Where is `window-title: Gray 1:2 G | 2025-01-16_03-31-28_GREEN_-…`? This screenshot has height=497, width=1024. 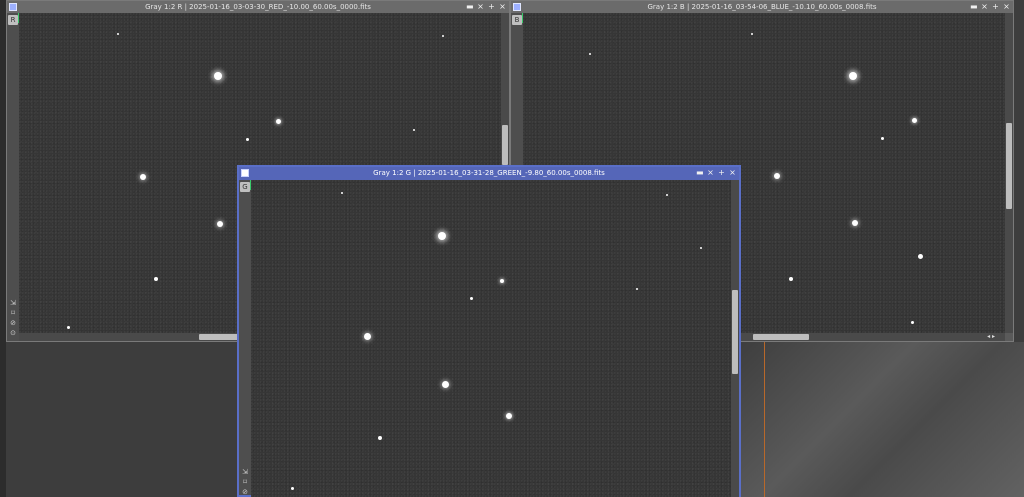 window-title: Gray 1:2 G | 2025-01-16_03-31-28_GREEN_-… is located at coordinates (489, 173).